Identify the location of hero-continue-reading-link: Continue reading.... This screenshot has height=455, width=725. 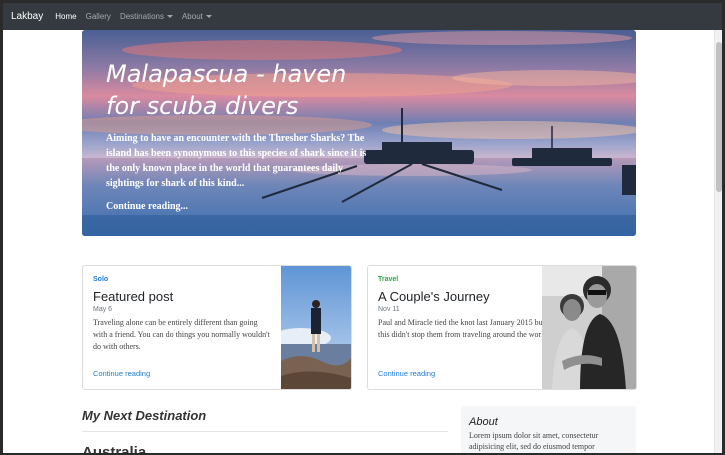
(147, 206).